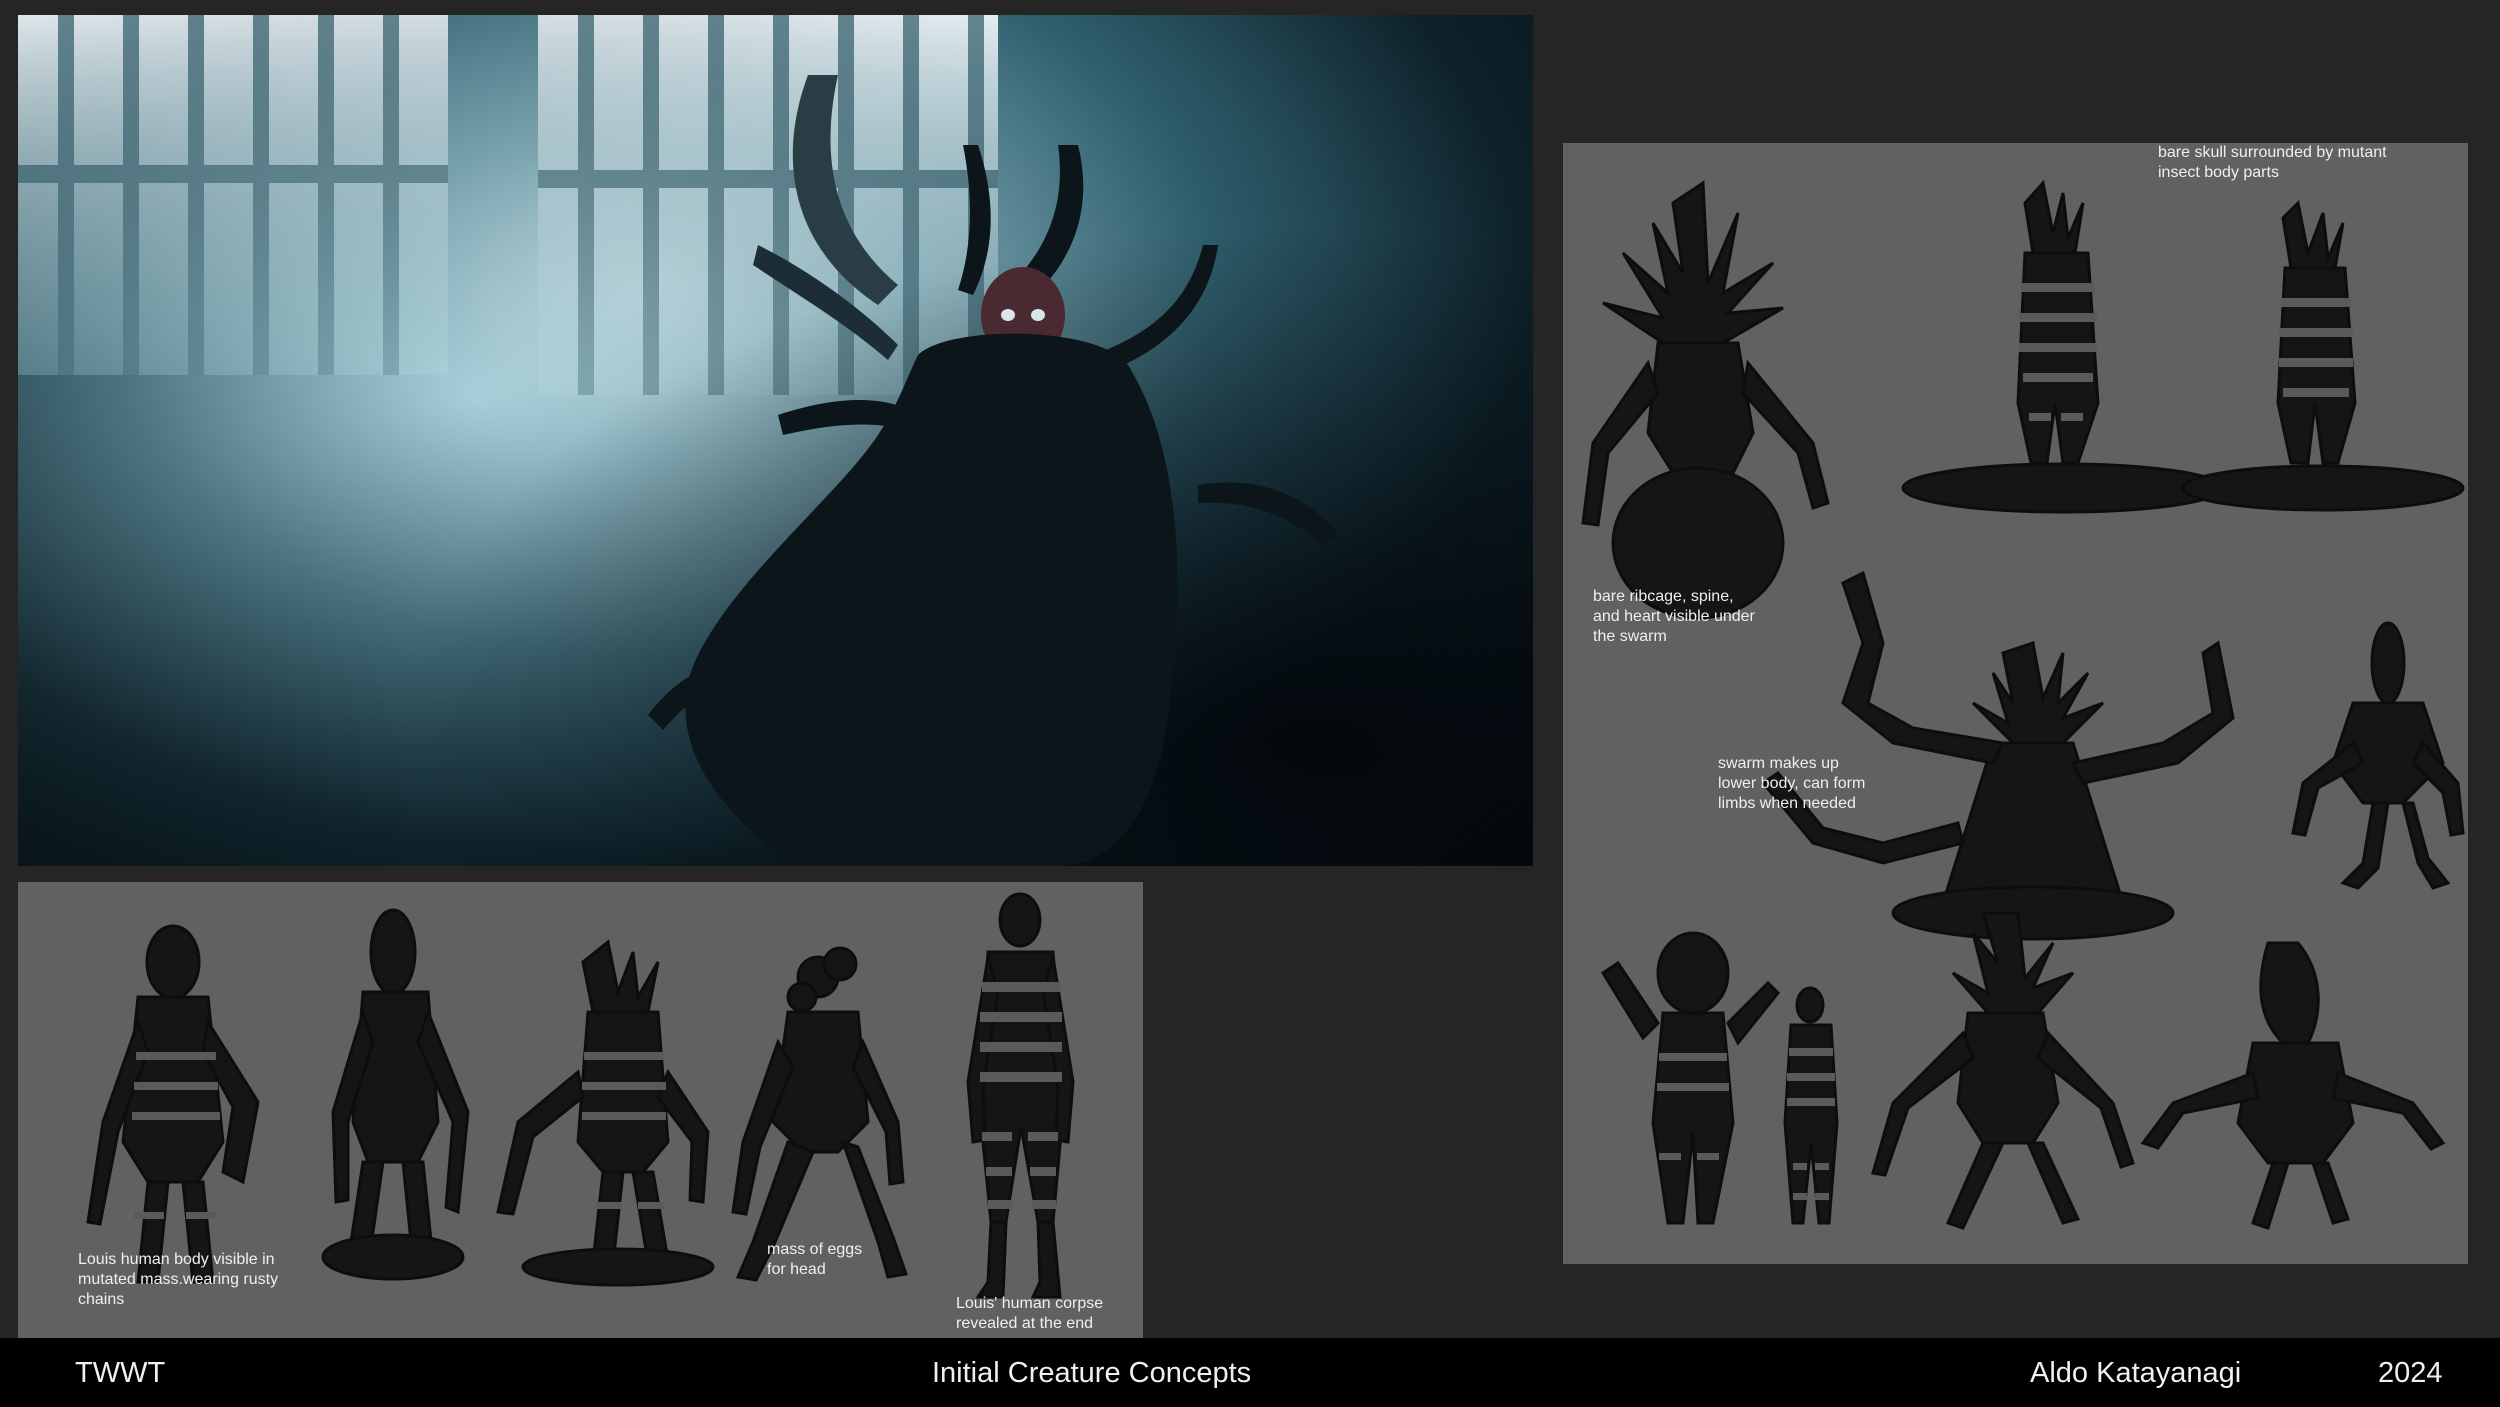  What do you see at coordinates (1705, 400) in the screenshot?
I see `sketch-swarm-skeleton` at bounding box center [1705, 400].